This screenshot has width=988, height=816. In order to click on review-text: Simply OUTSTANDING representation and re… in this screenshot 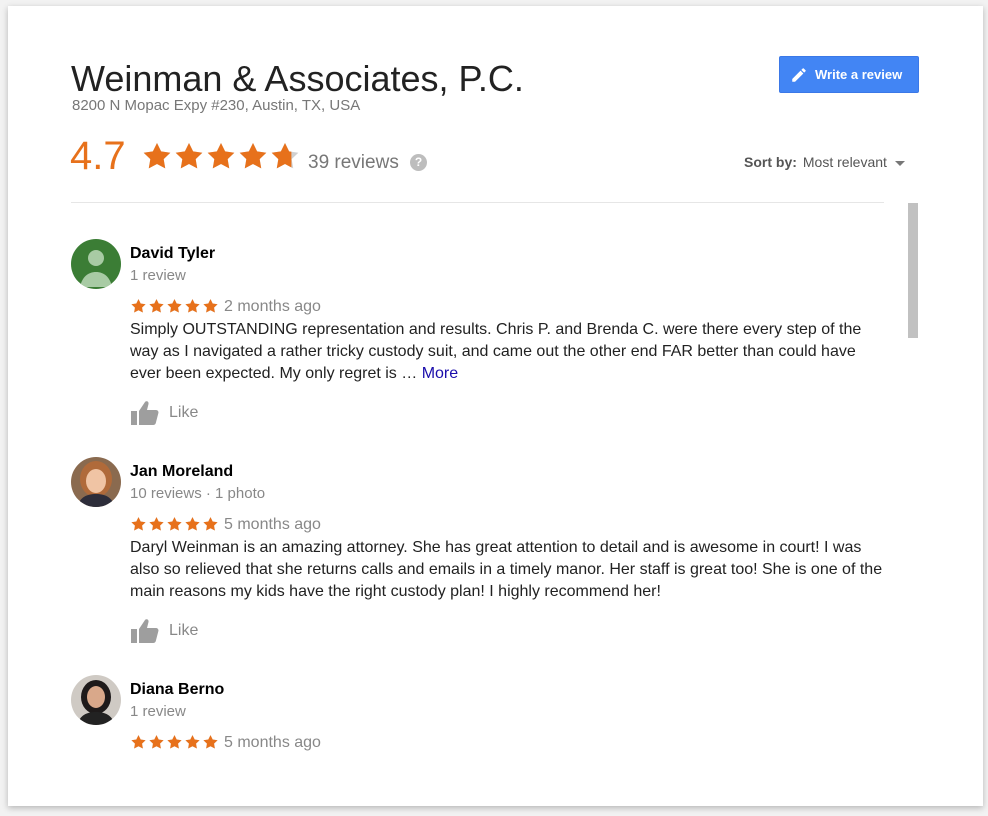, I will do `click(510, 352)`.